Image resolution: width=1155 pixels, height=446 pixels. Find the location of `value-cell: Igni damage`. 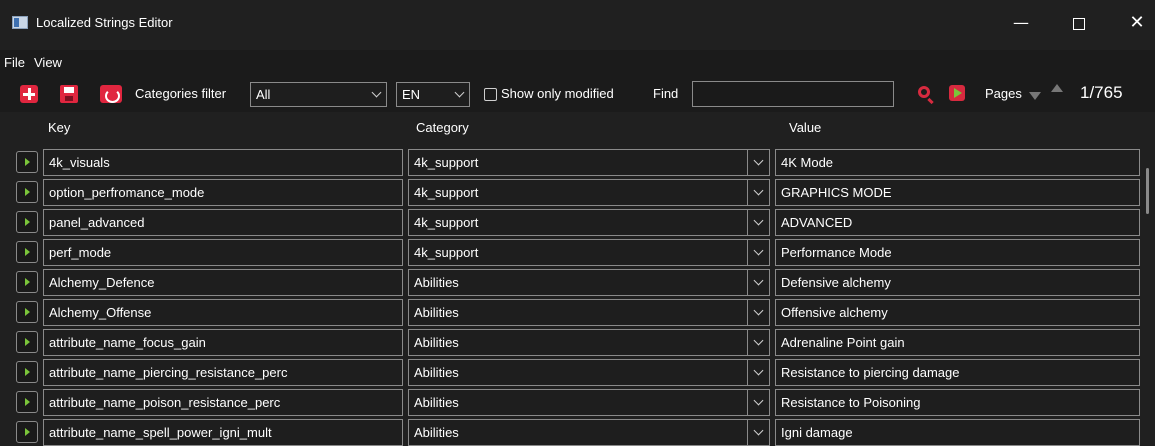

value-cell: Igni damage is located at coordinates (957, 432).